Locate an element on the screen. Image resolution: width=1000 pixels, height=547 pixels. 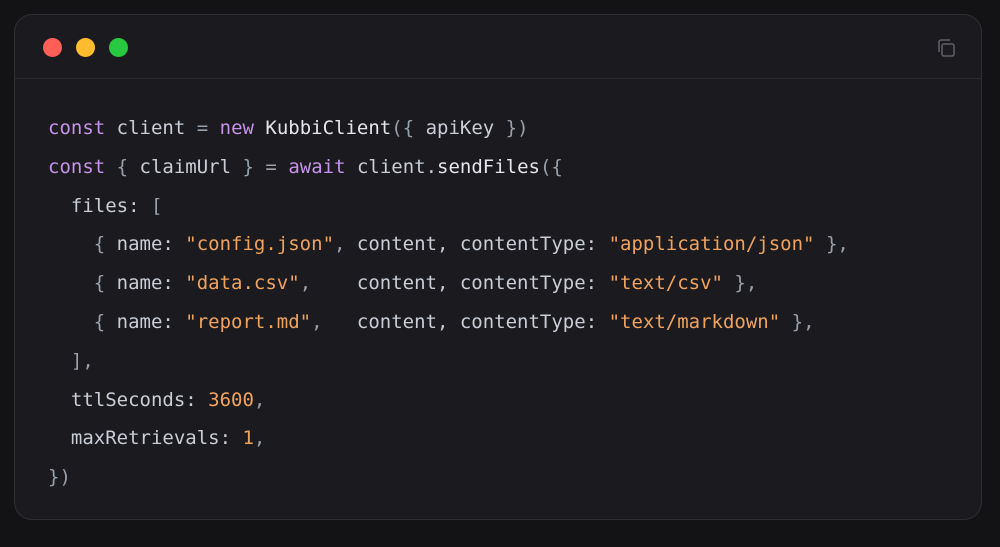
copy-icon is located at coordinates (946, 48).